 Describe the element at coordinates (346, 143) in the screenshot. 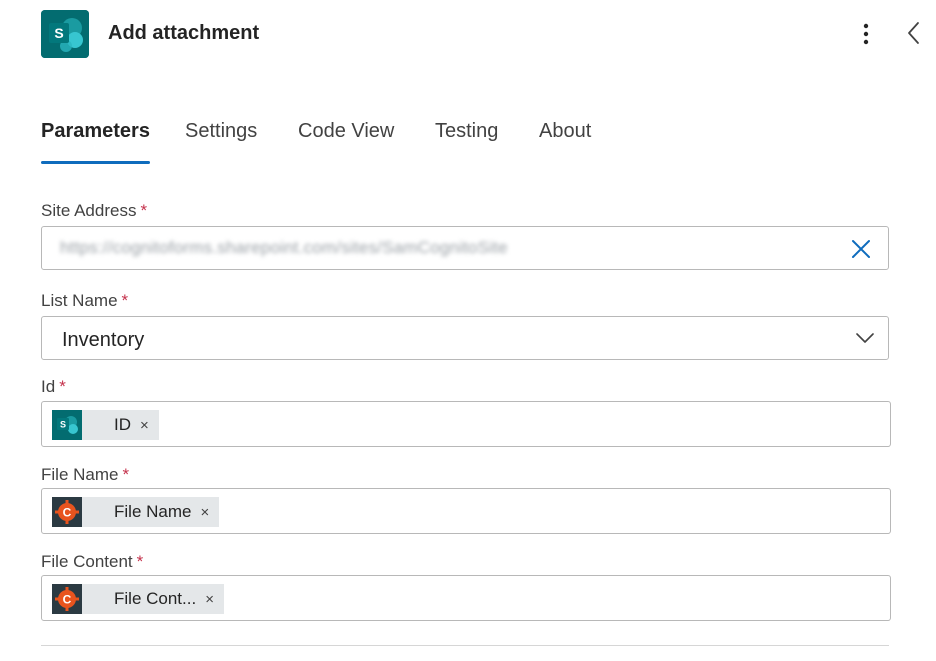

I see `tab-code-view: Code View` at that location.